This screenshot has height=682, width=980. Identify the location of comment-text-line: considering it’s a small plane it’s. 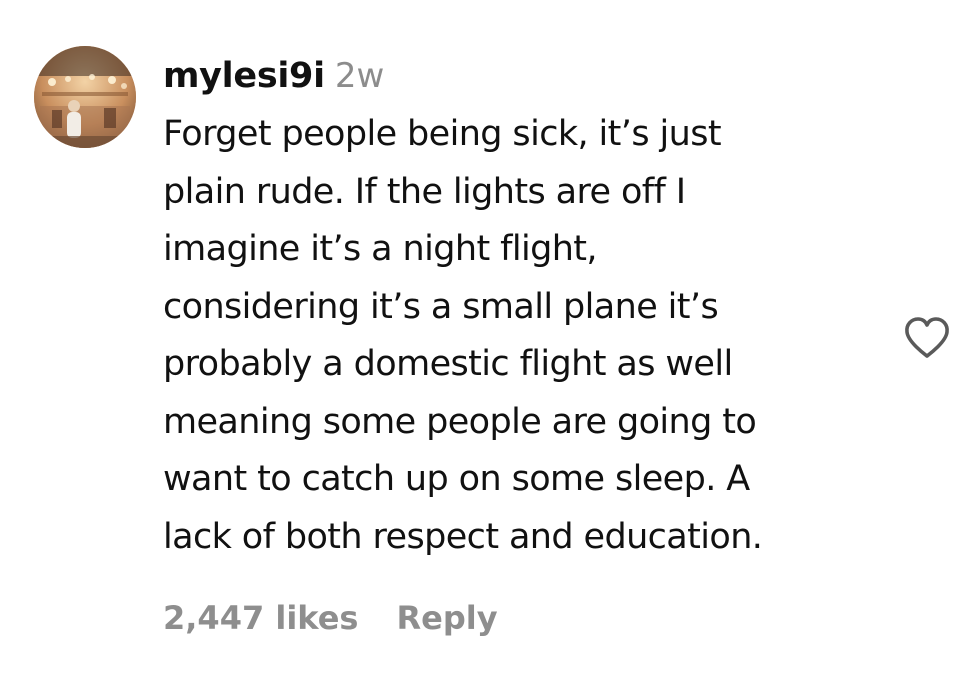
(441, 306).